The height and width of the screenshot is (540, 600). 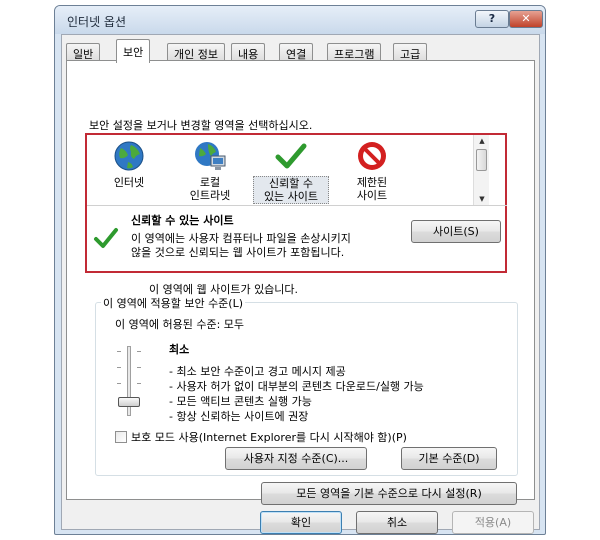 I want to click on zone-list-scrollbar: ▲ ▼, so click(x=481, y=170).